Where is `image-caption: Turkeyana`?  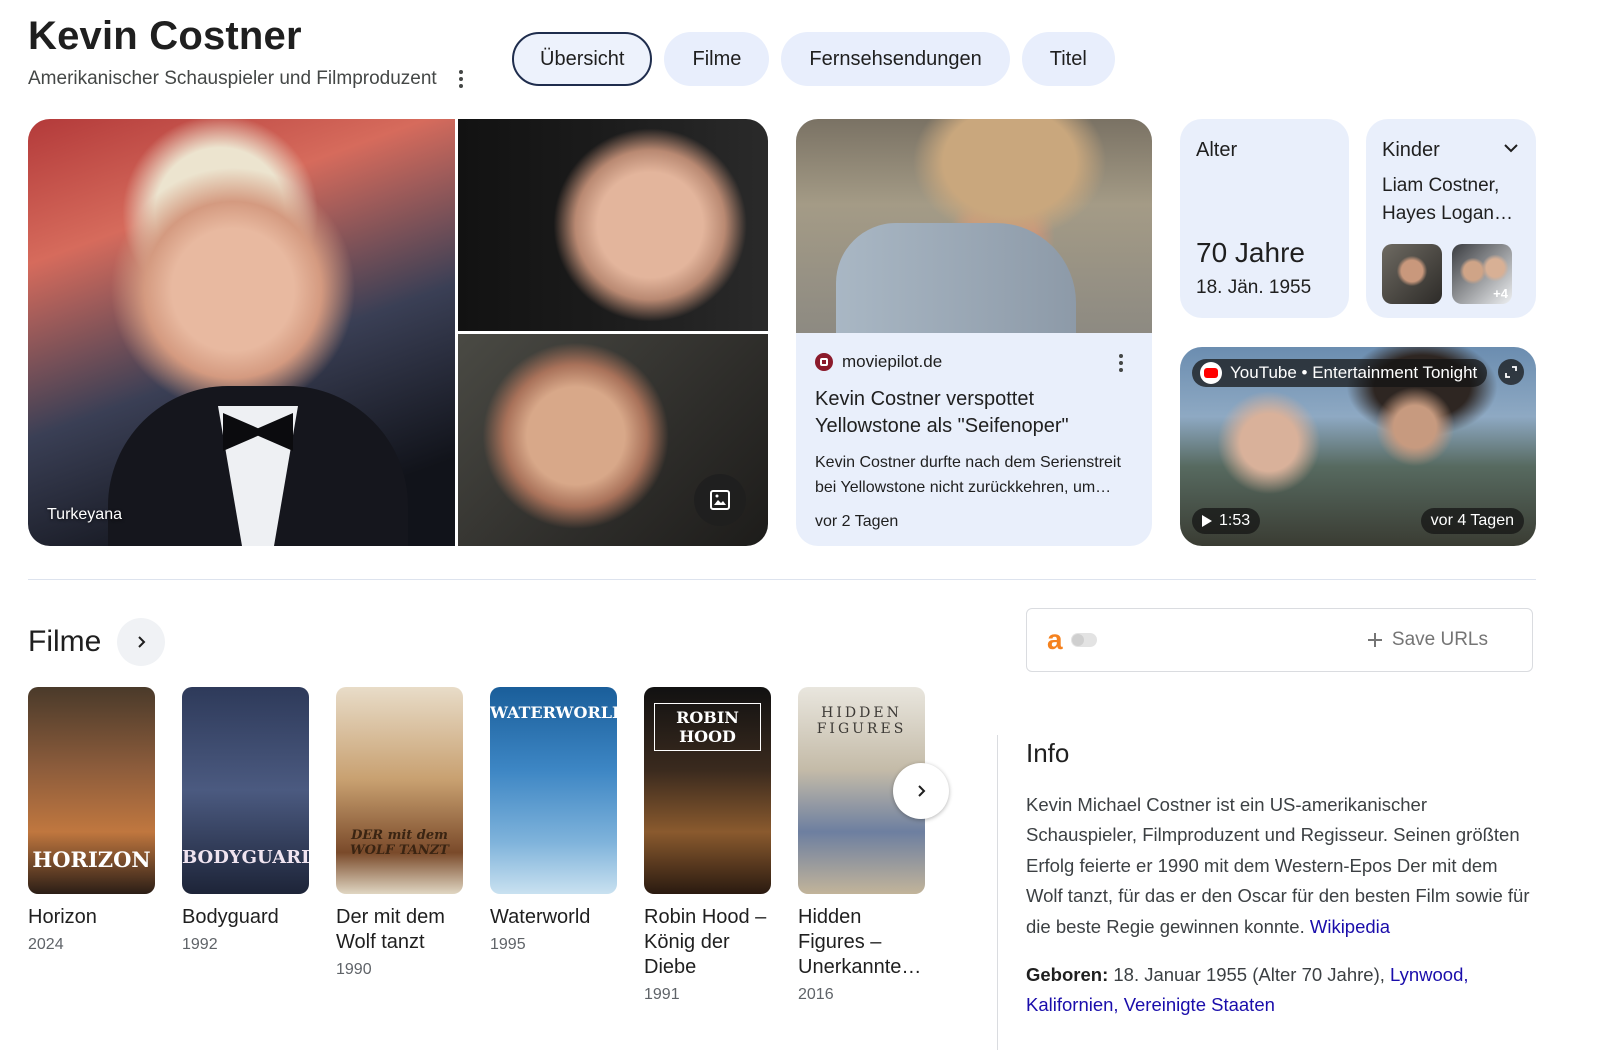 image-caption: Turkeyana is located at coordinates (84, 514).